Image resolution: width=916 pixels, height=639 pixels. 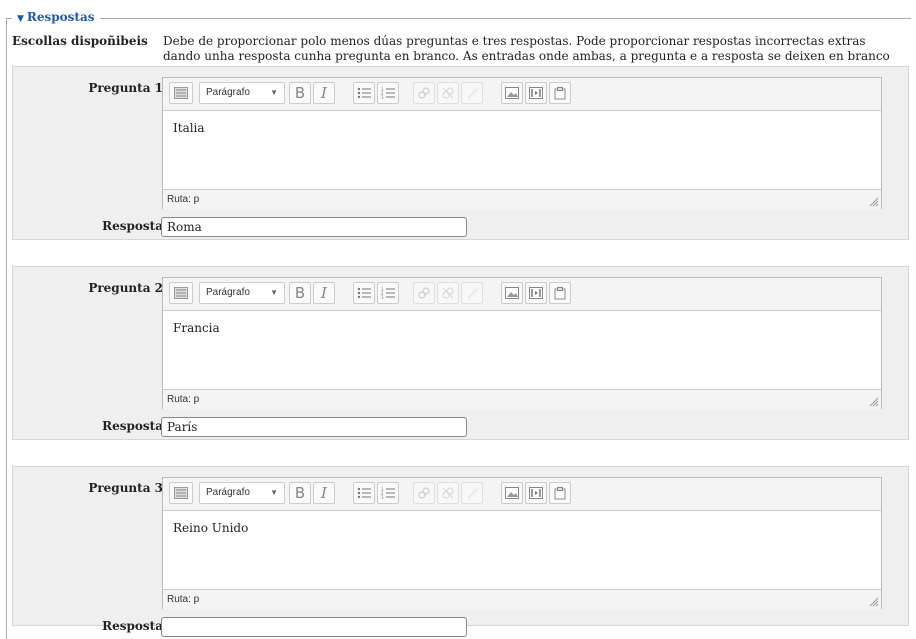 I want to click on question-label: Pregunta 1, so click(x=125, y=88).